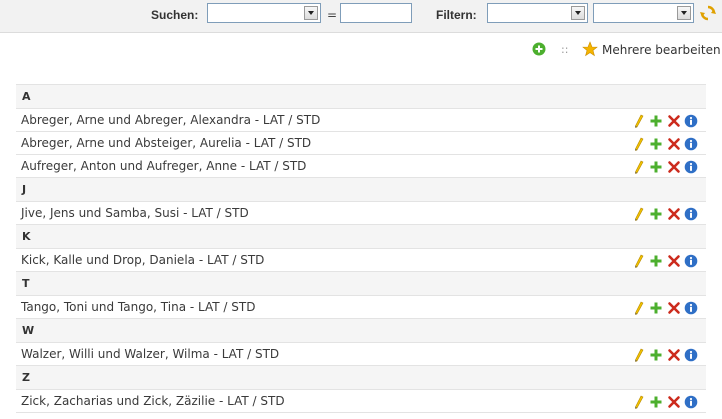 Image resolution: width=722 pixels, height=419 pixels. What do you see at coordinates (26, 96) in the screenshot?
I see `group-letter: A` at bounding box center [26, 96].